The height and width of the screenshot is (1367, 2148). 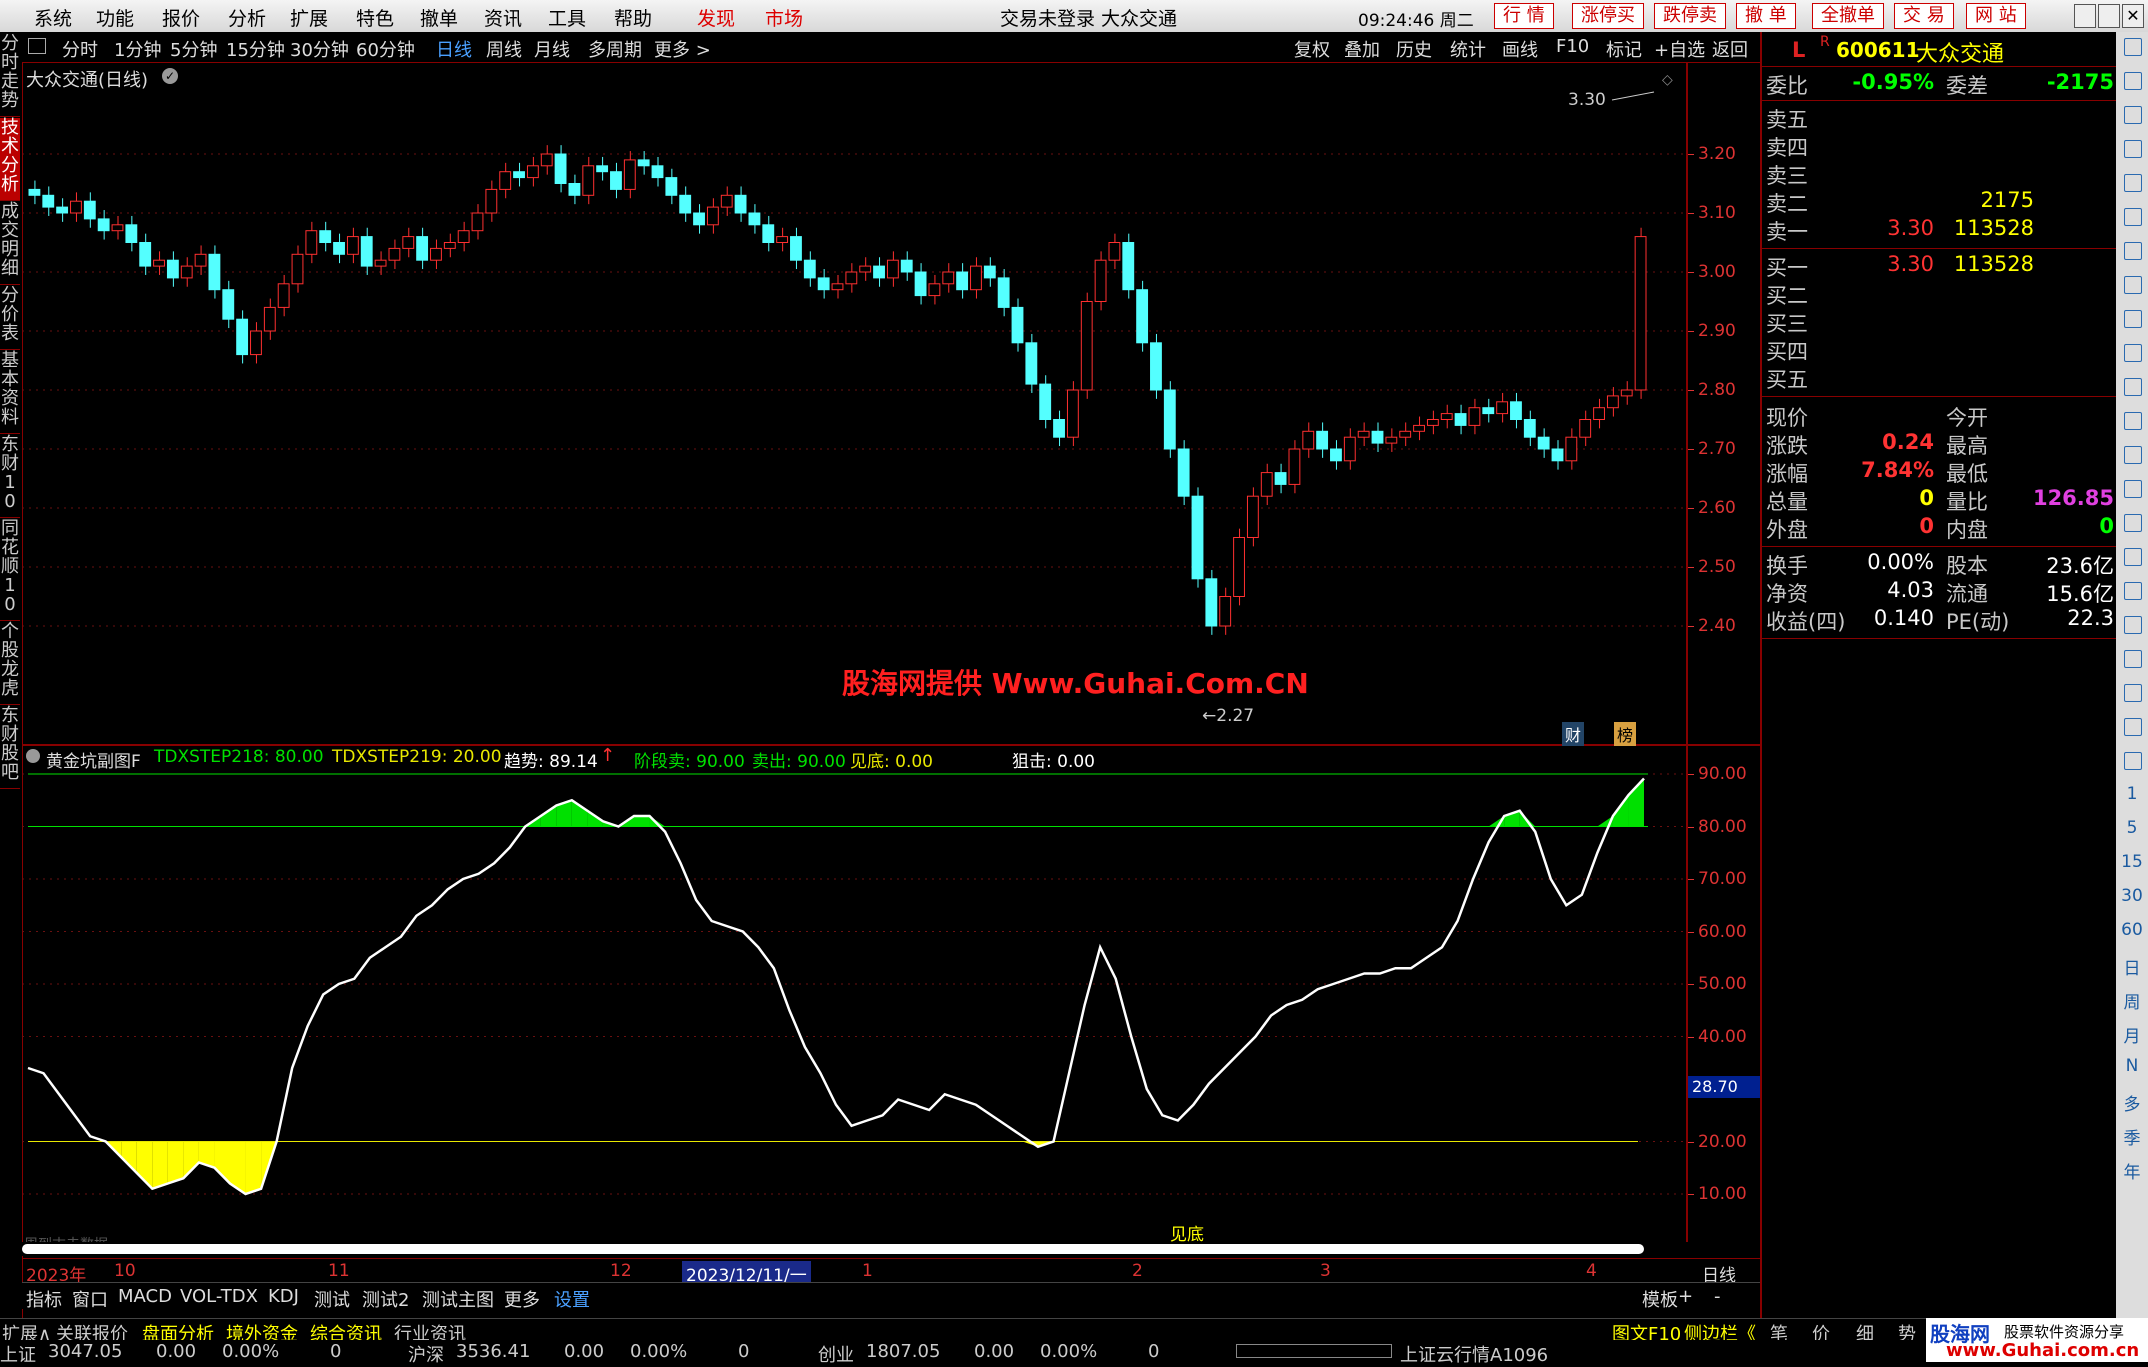 I want to click on period-shortcut-11: 年, so click(x=2132, y=1170).